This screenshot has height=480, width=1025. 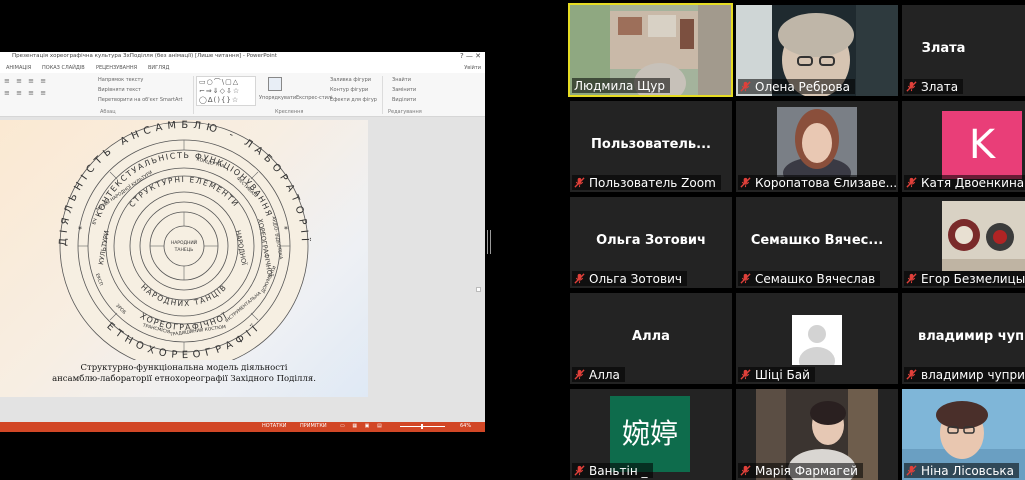 I want to click on participant-display-name: Ольга Зотович, so click(x=651, y=240).